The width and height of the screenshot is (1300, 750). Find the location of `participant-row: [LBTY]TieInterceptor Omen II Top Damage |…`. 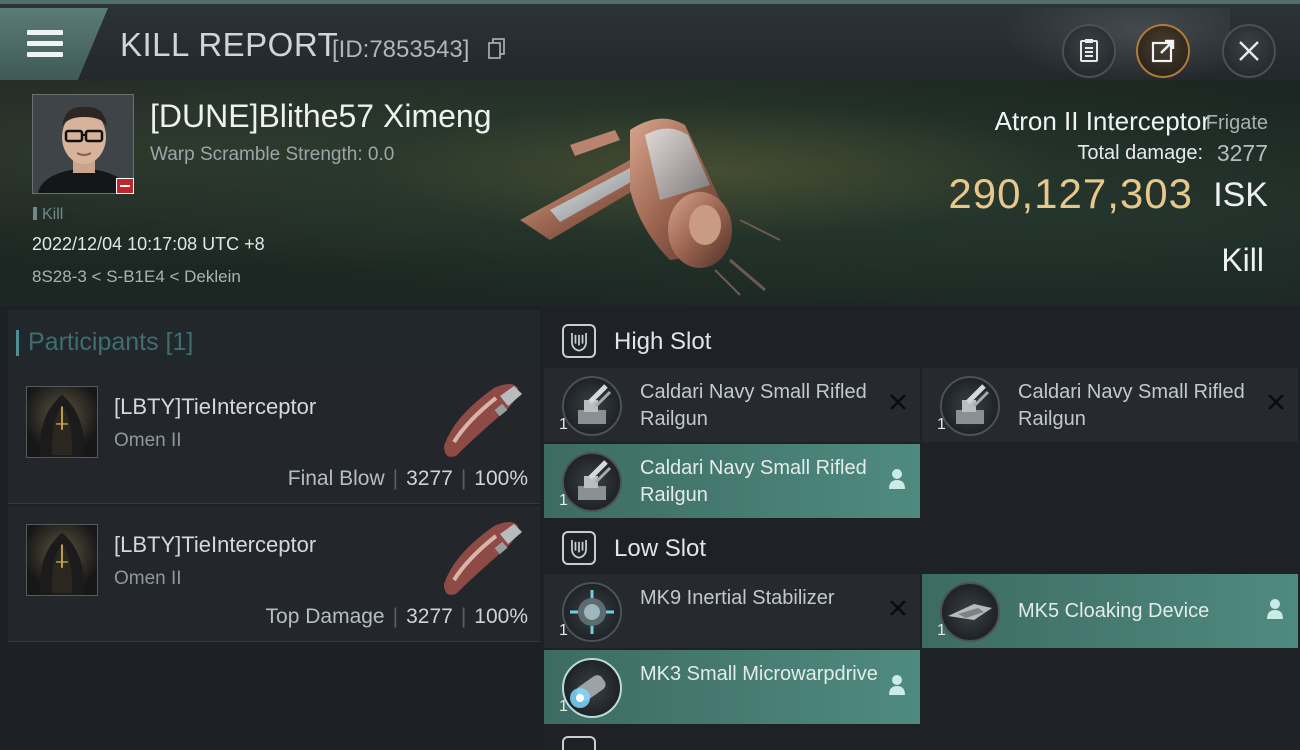

participant-row: [LBTY]TieInterceptor Omen II Top Damage |… is located at coordinates (274, 574).